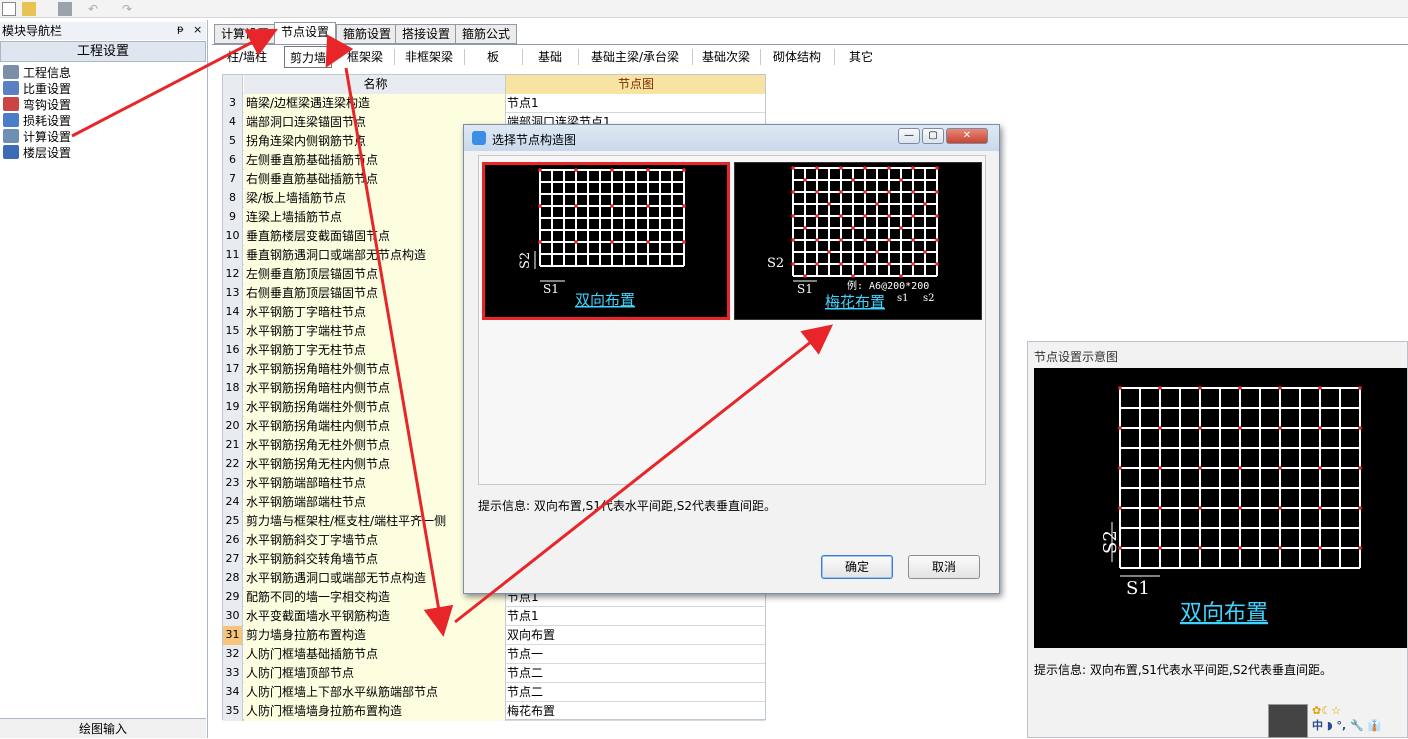 This screenshot has width=1408, height=739. I want to click on open-folder-icon, so click(29, 9).